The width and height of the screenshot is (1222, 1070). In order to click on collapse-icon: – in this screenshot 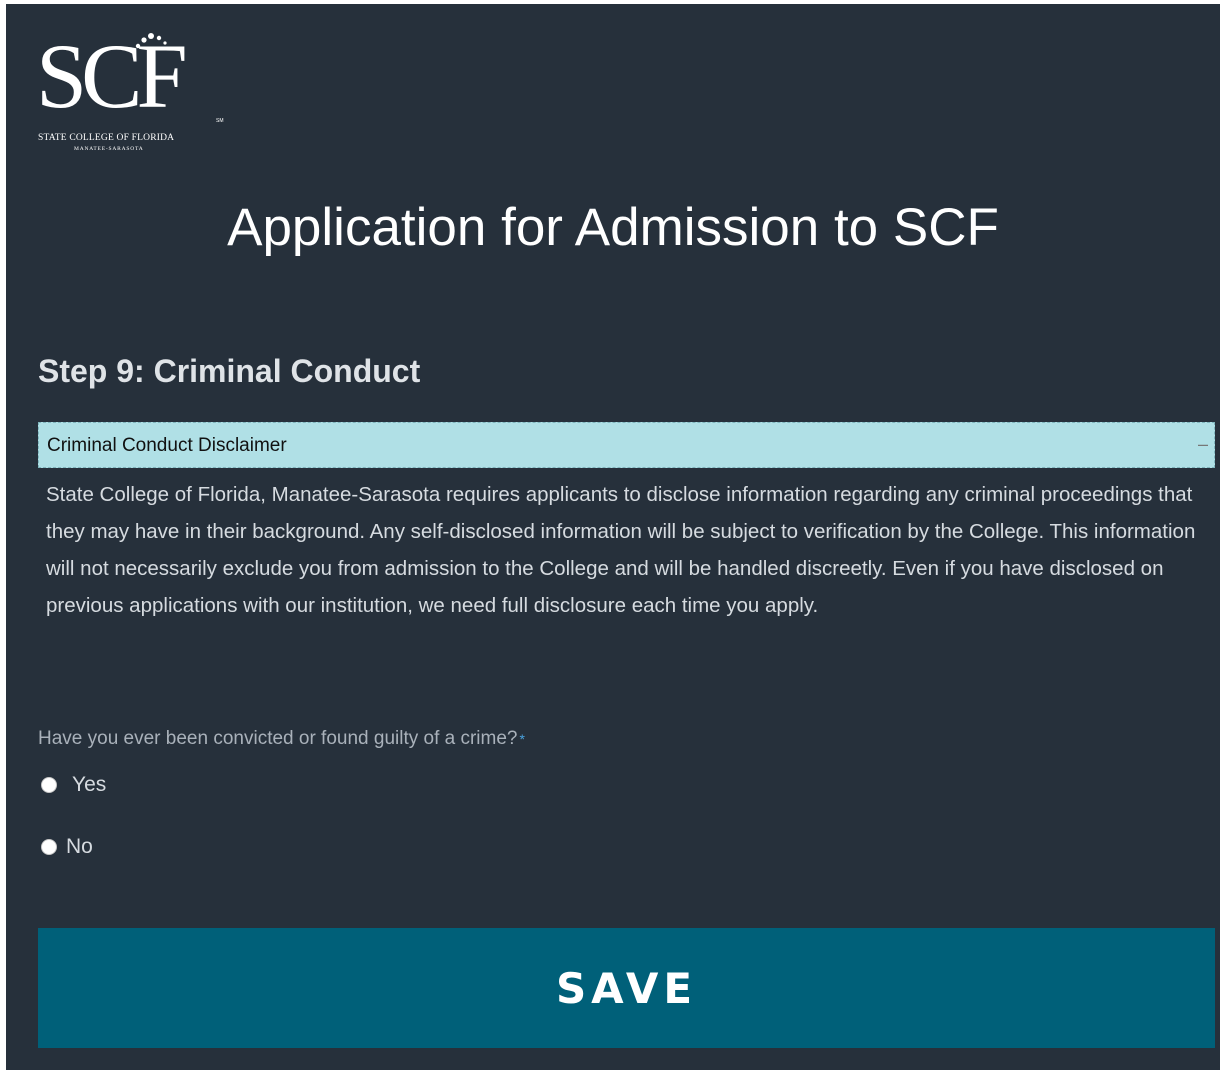, I will do `click(1203, 444)`.